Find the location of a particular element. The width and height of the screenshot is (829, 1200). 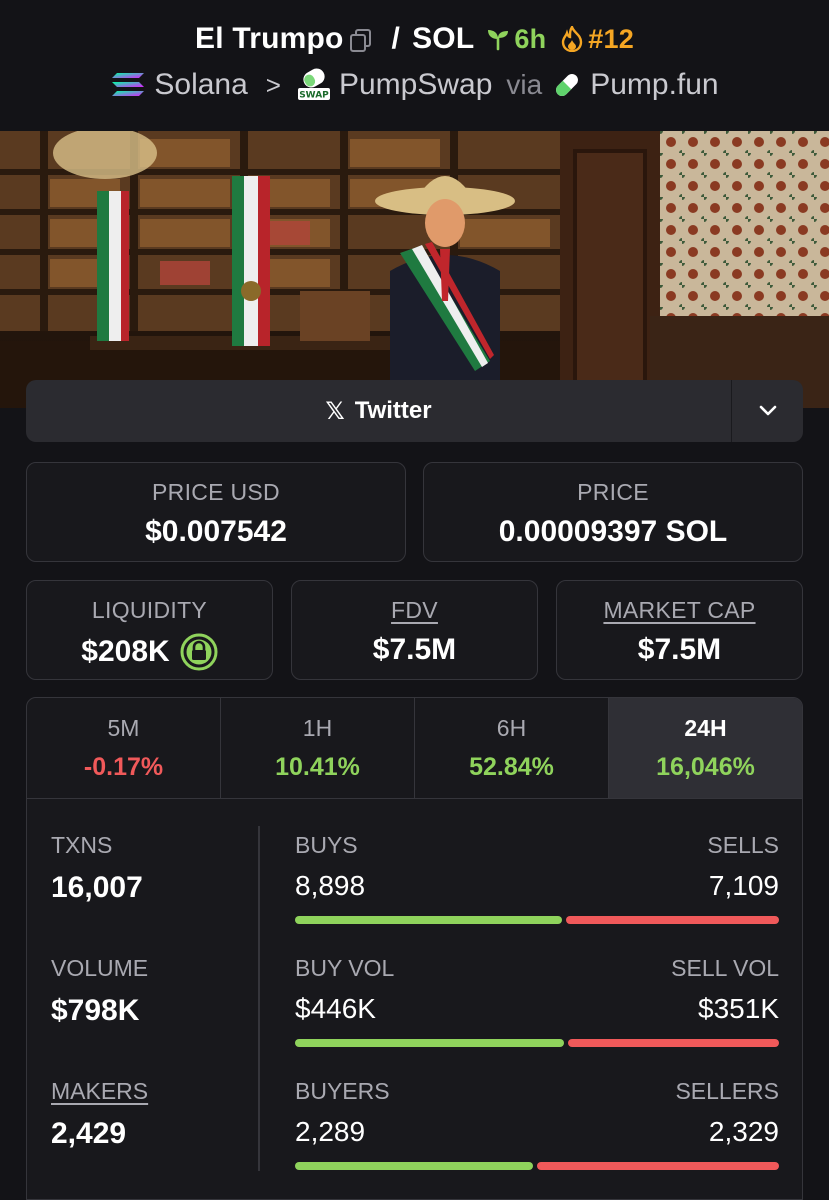

liquidity-value-row: $208K is located at coordinates (149, 652).